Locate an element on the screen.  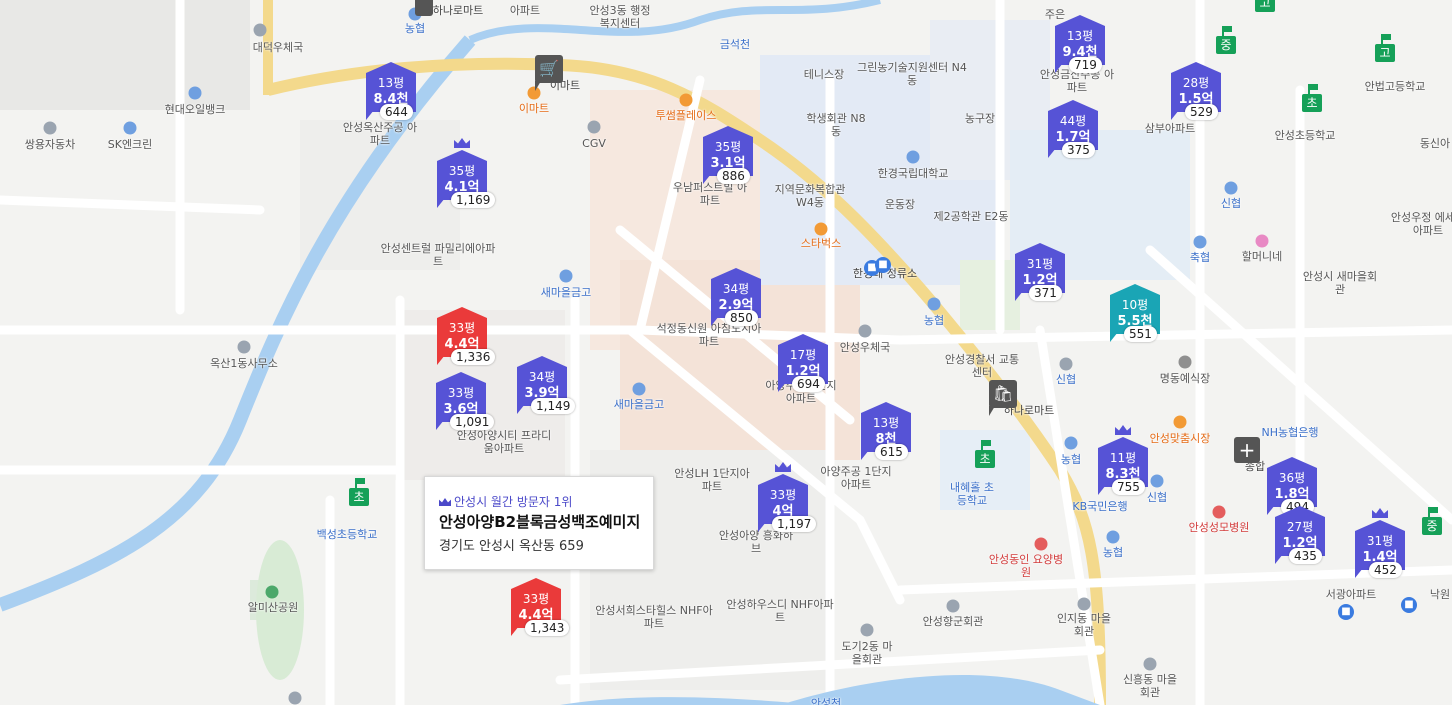
restaurant-icon is located at coordinates (1262, 241).